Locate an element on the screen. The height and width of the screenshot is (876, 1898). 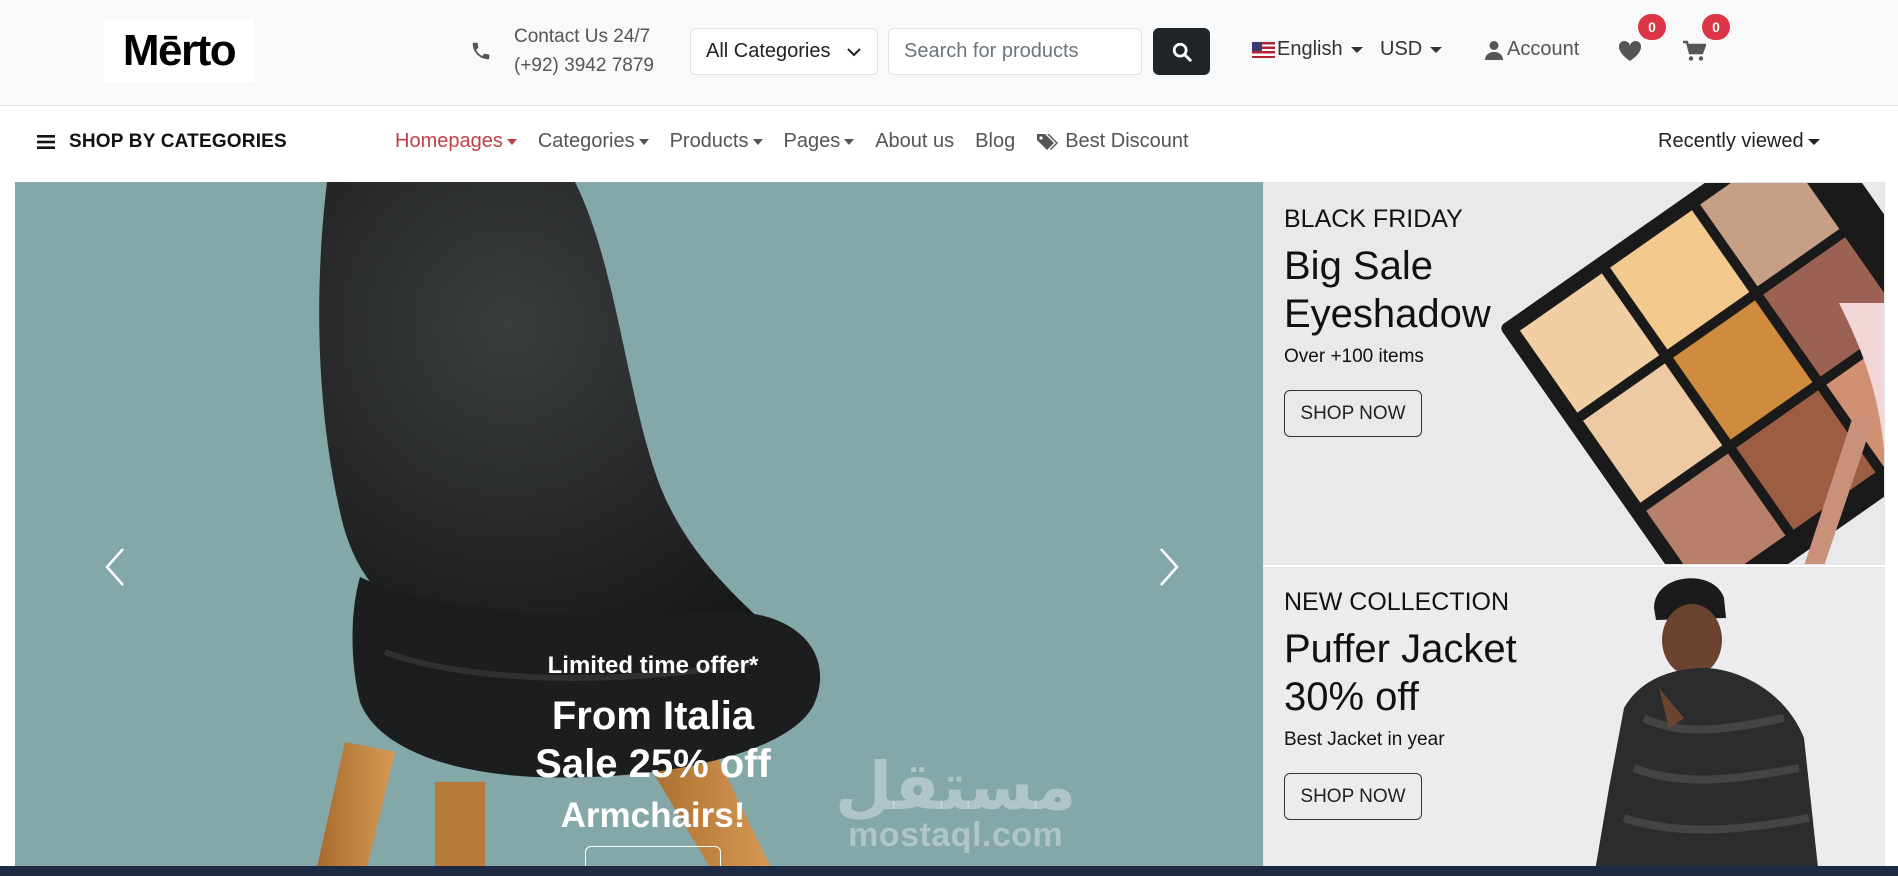
wishlist-count-badge: 0 is located at coordinates (1652, 27).